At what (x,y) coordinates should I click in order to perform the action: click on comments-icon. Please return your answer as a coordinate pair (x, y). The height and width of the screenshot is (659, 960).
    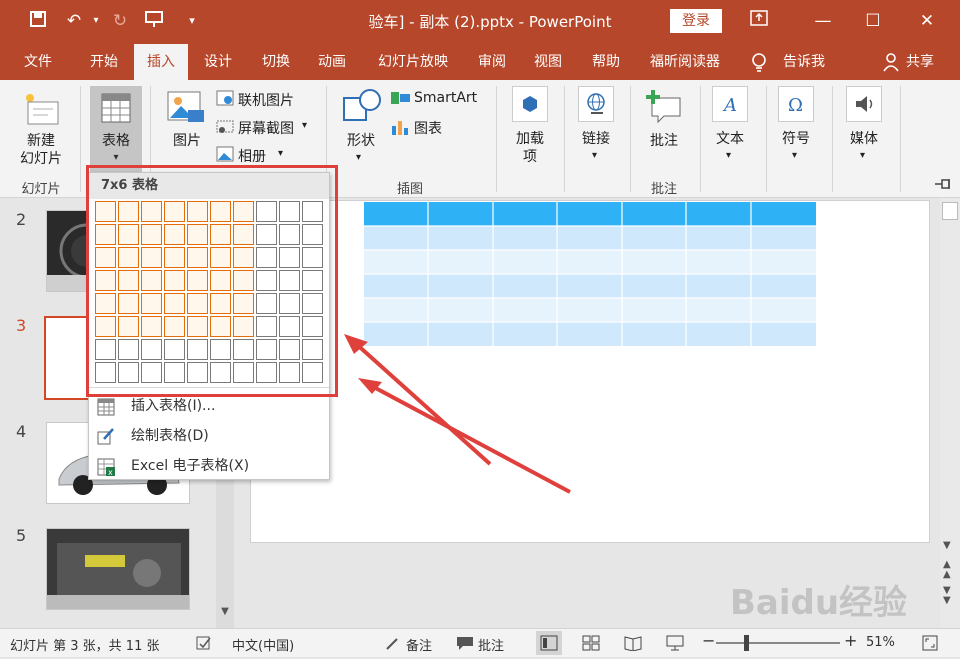
    Looking at the image, I should click on (465, 645).